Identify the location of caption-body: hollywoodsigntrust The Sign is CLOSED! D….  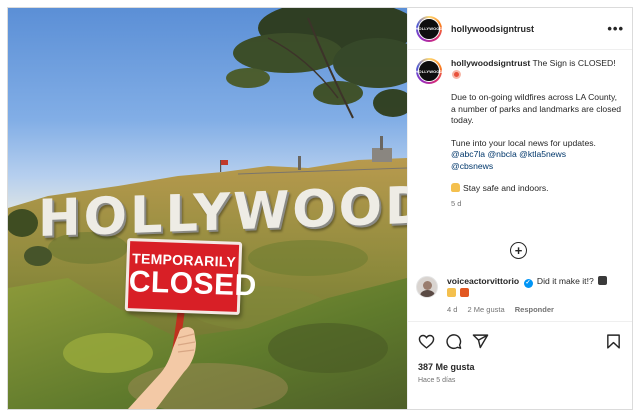
(537, 133).